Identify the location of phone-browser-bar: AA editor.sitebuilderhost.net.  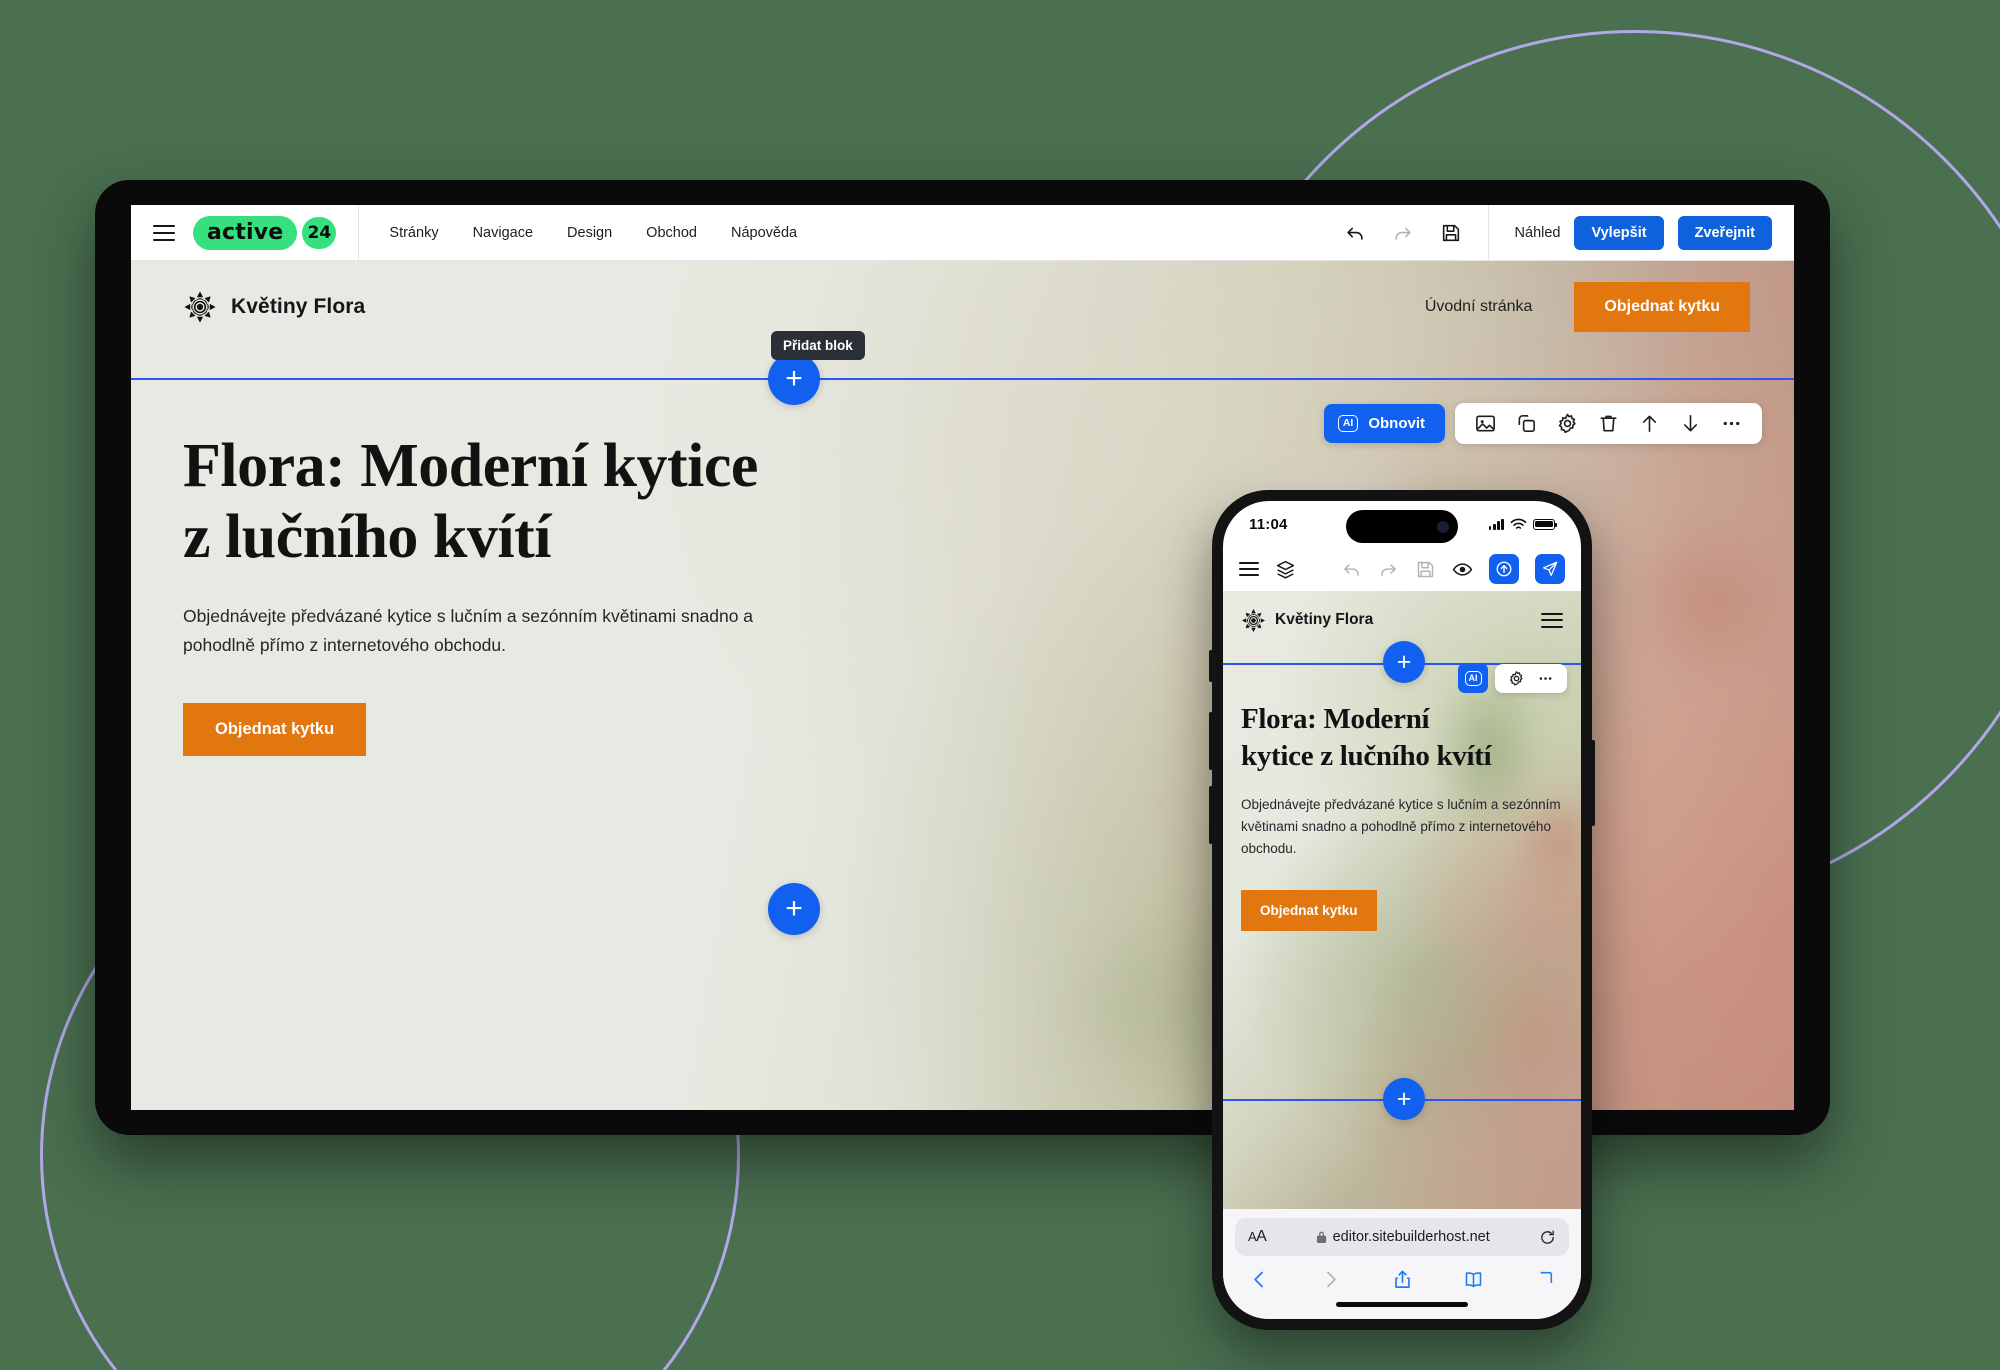
(1402, 1264).